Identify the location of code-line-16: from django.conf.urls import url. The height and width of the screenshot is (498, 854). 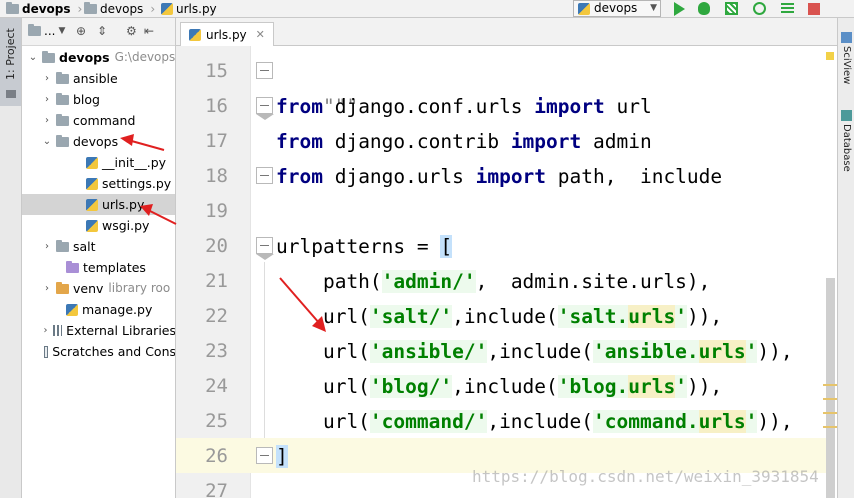
(464, 106).